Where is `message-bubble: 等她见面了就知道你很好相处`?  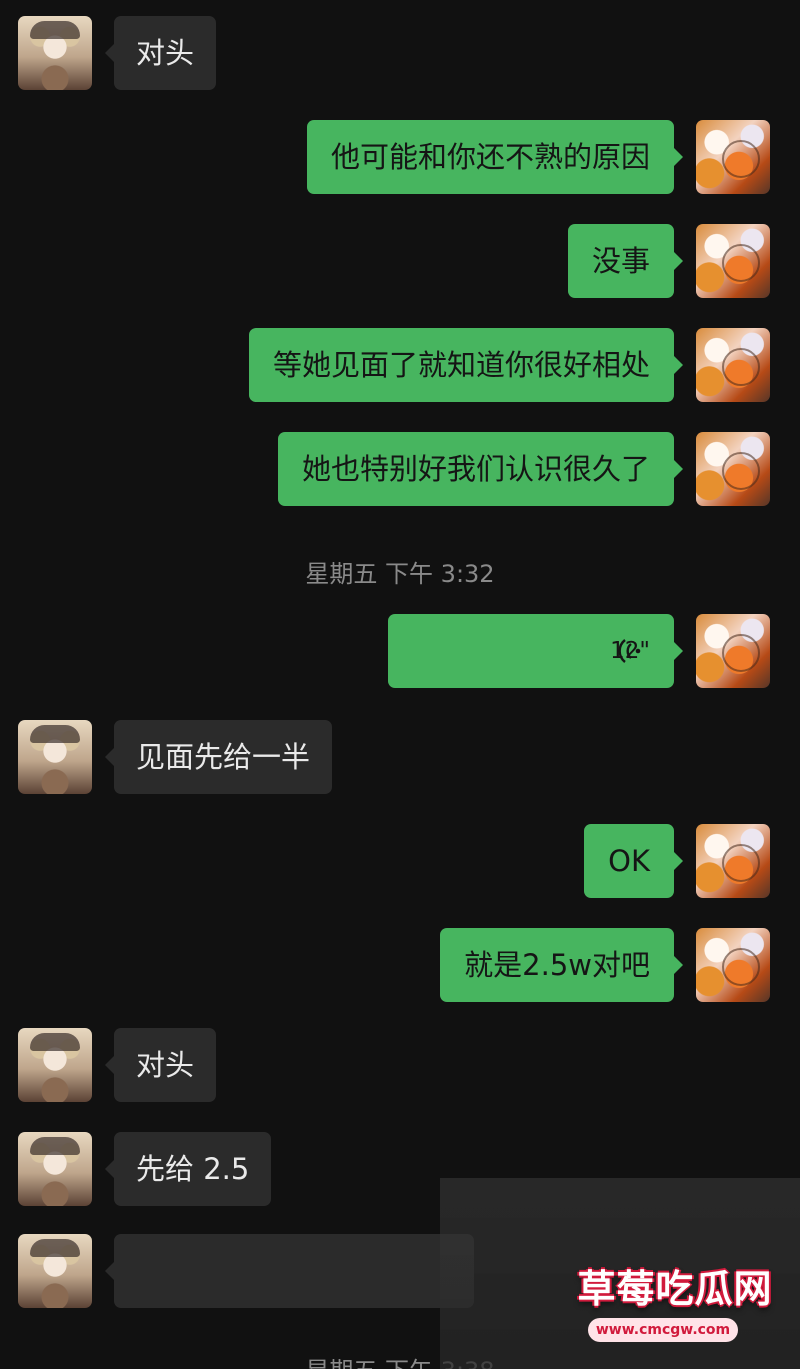
message-bubble: 等她见面了就知道你很好相处 is located at coordinates (466, 365).